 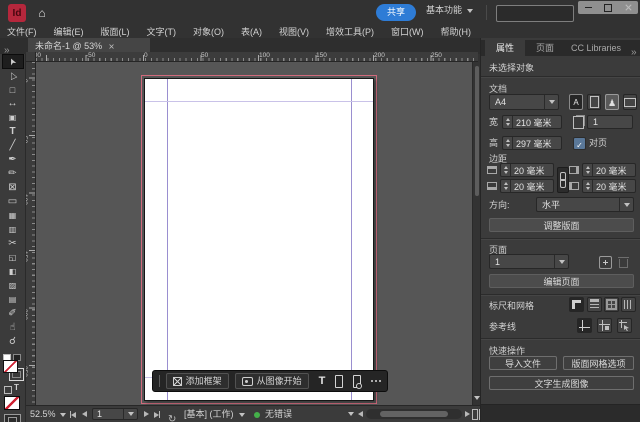 What do you see at coordinates (376, 381) in the screenshot?
I see `more-options-icon` at bounding box center [376, 381].